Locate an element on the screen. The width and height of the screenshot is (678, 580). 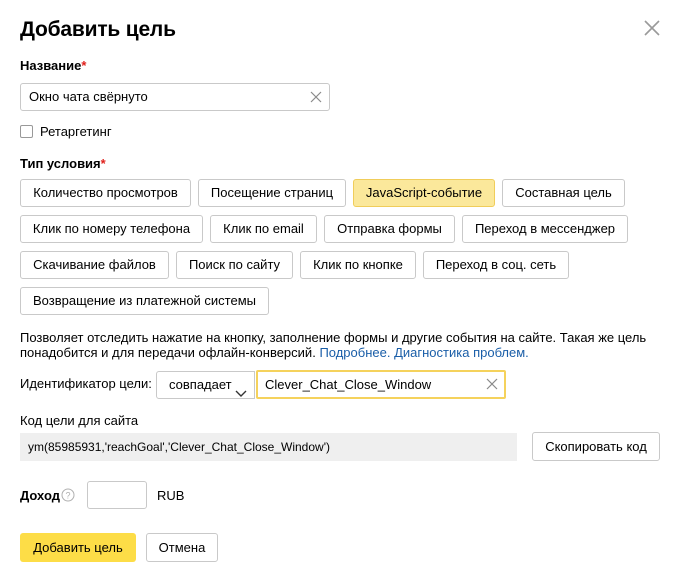
copy-code-button: Скопировать код is located at coordinates (596, 446).